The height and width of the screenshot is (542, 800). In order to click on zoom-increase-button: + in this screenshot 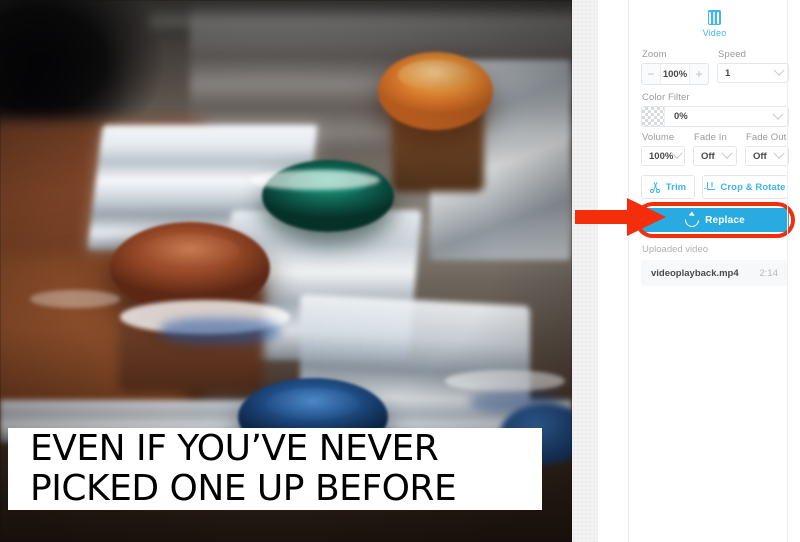, I will do `click(698, 74)`.